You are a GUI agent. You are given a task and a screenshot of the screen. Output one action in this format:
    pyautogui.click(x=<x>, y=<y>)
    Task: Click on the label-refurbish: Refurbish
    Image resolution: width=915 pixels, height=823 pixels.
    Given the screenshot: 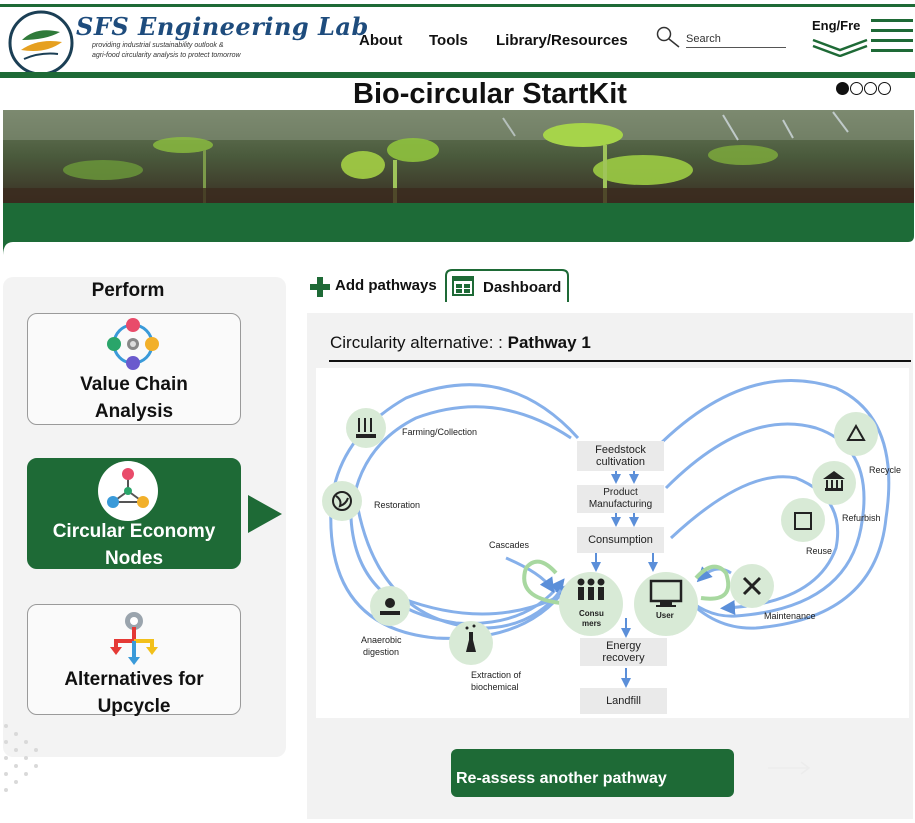 What is the action you would take?
    pyautogui.click(x=861, y=518)
    